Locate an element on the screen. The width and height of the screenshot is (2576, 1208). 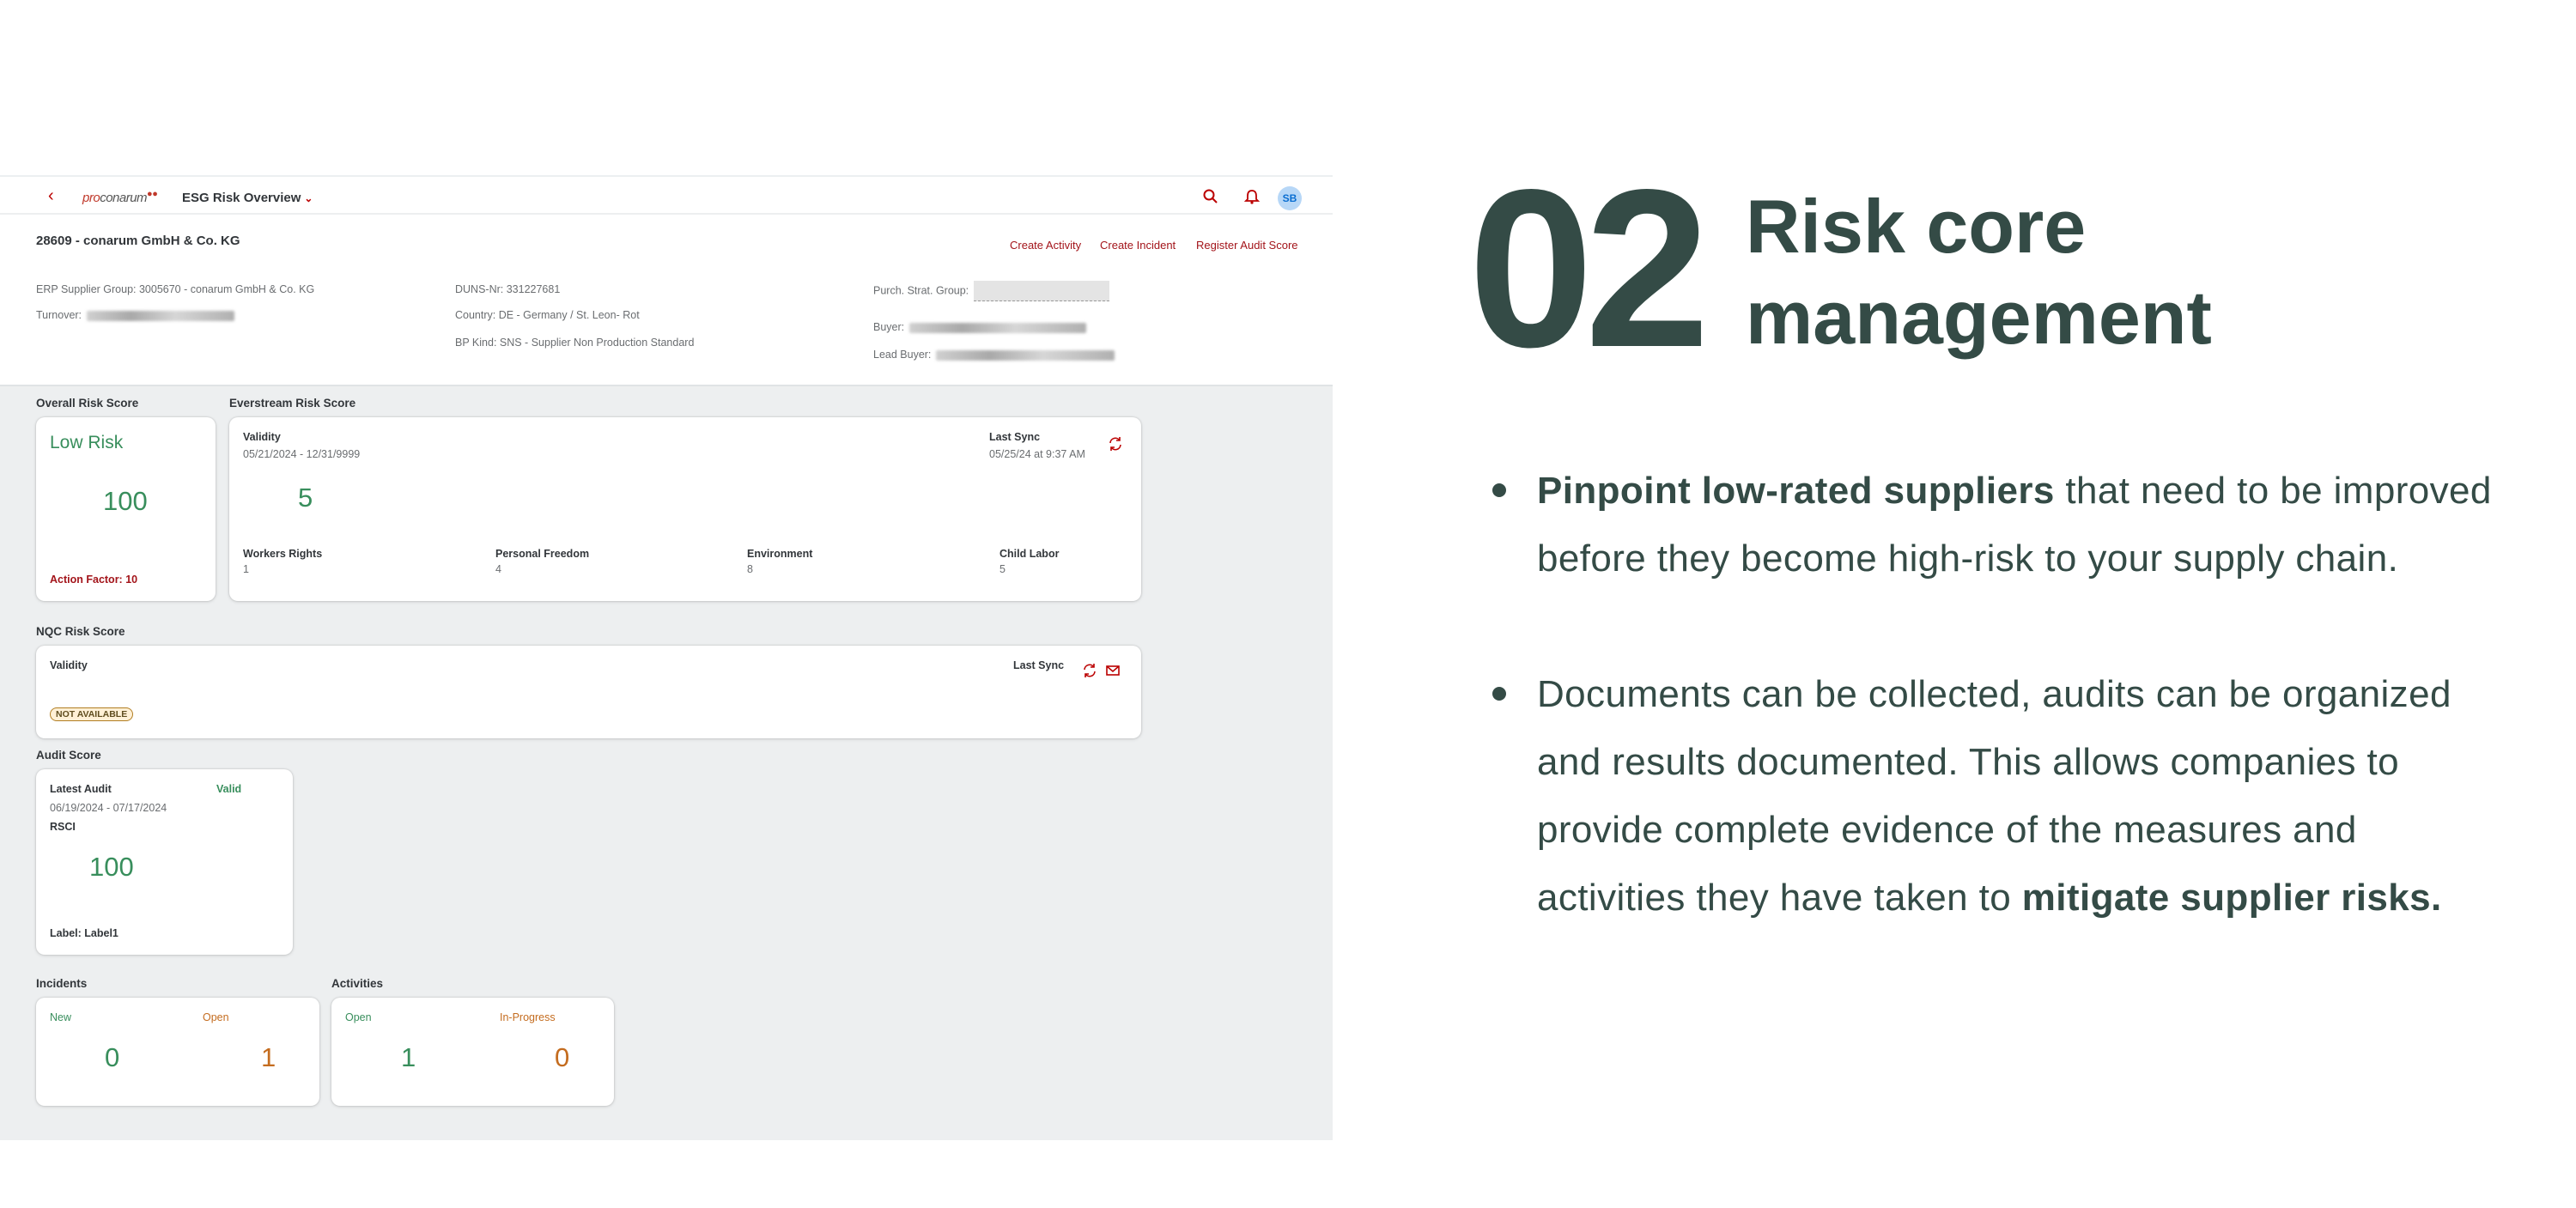
headline-line-2: management is located at coordinates (1979, 317).